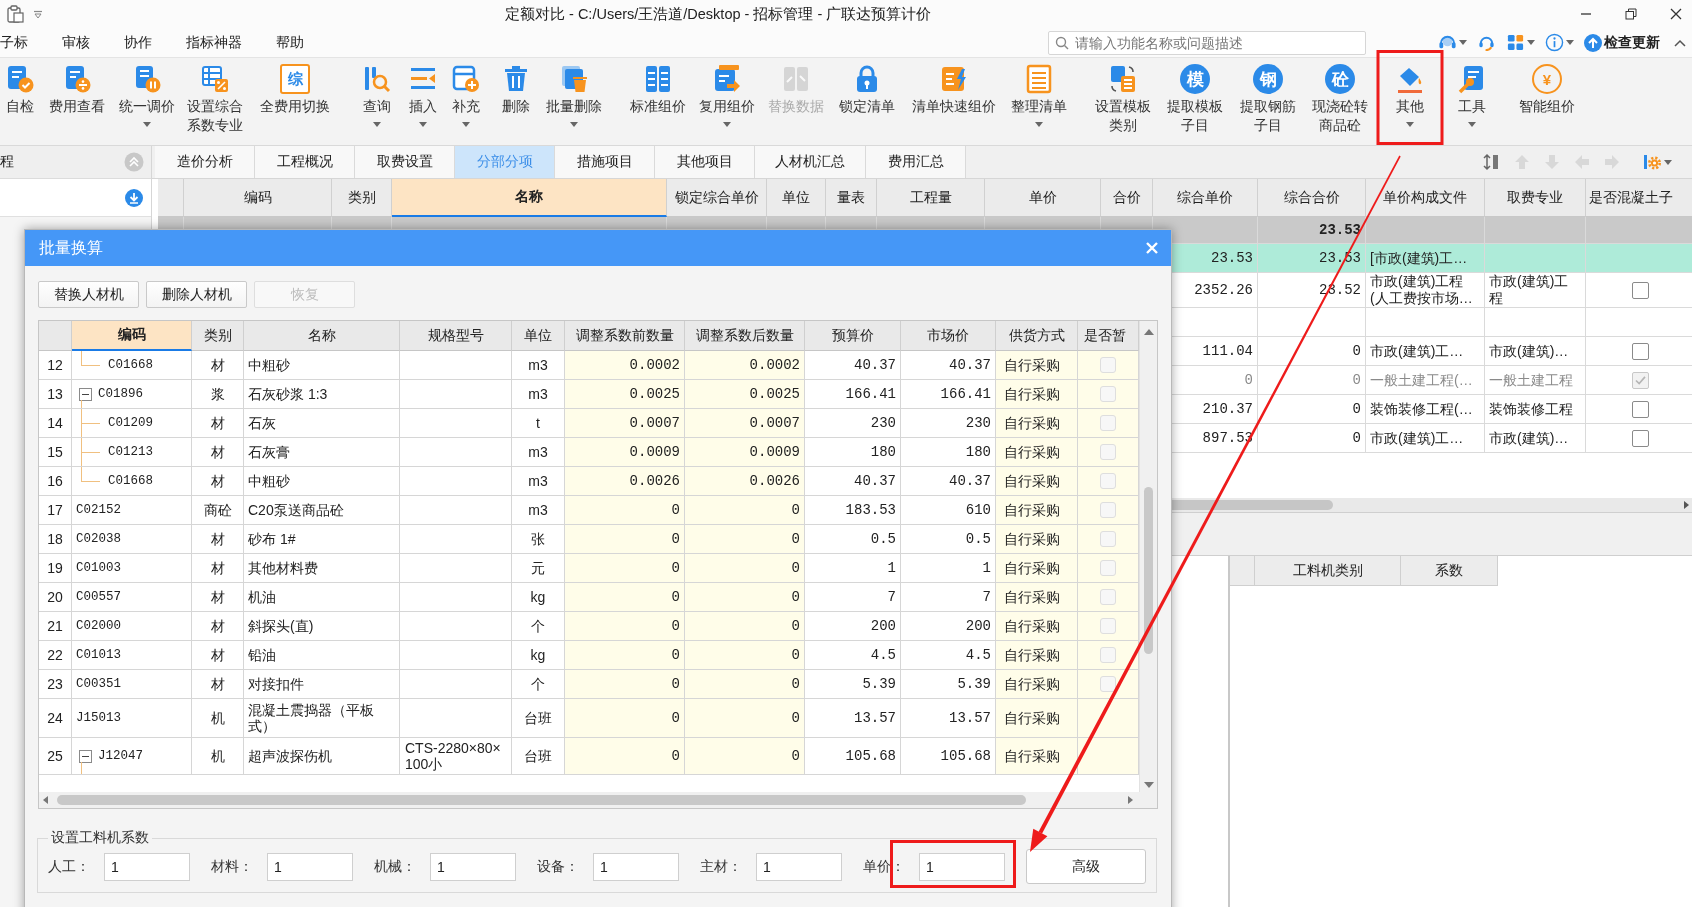 The image size is (1692, 907). What do you see at coordinates (147, 101) in the screenshot?
I see `ribbon-button: 统一调价` at bounding box center [147, 101].